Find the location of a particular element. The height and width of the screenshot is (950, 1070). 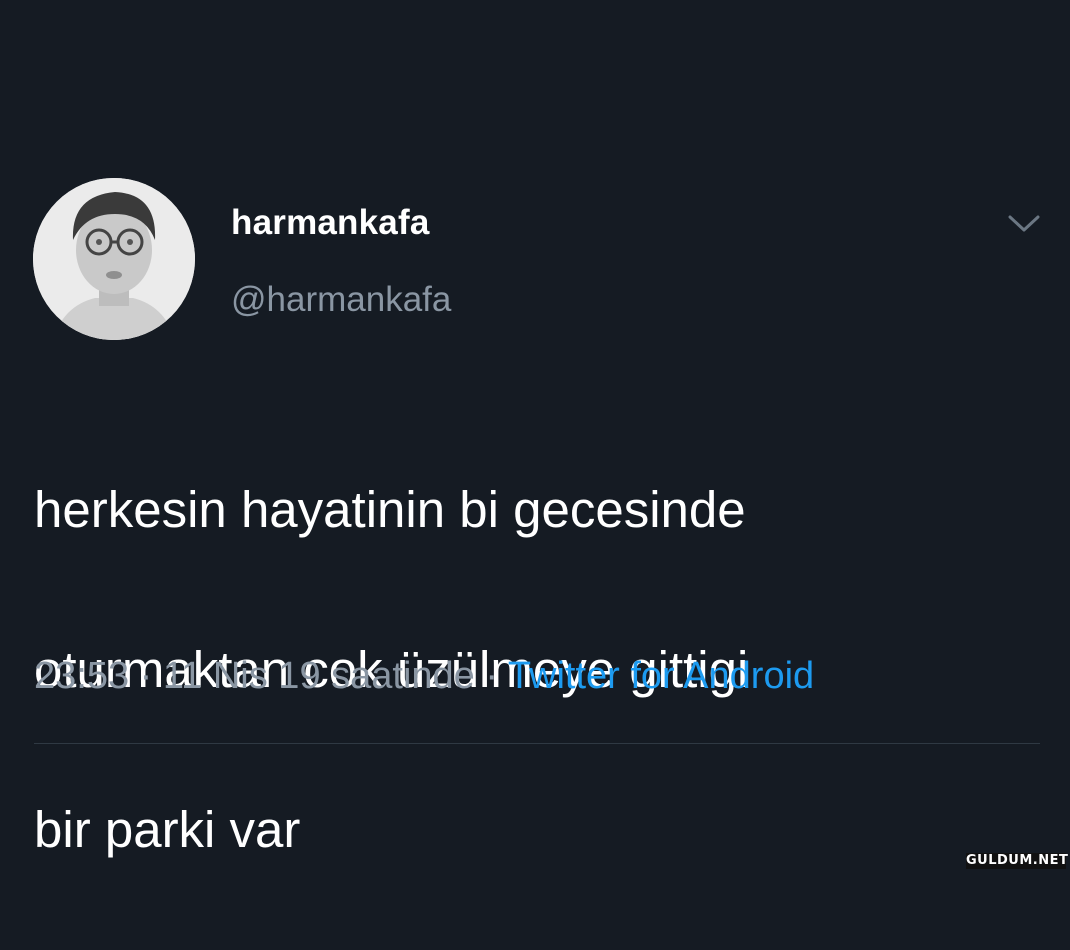

avatar-image is located at coordinates (114, 259).